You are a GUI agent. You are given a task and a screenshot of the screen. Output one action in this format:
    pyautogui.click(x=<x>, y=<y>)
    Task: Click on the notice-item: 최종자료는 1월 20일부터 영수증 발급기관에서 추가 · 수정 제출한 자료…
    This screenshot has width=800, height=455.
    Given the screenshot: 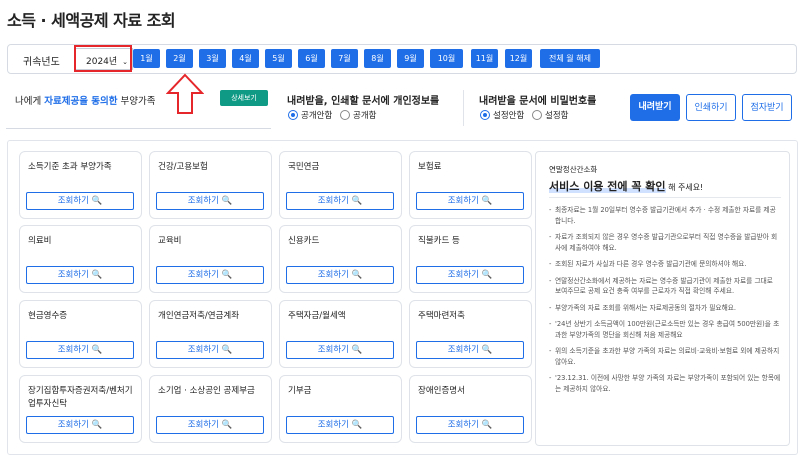 What is the action you would take?
    pyautogui.click(x=665, y=215)
    